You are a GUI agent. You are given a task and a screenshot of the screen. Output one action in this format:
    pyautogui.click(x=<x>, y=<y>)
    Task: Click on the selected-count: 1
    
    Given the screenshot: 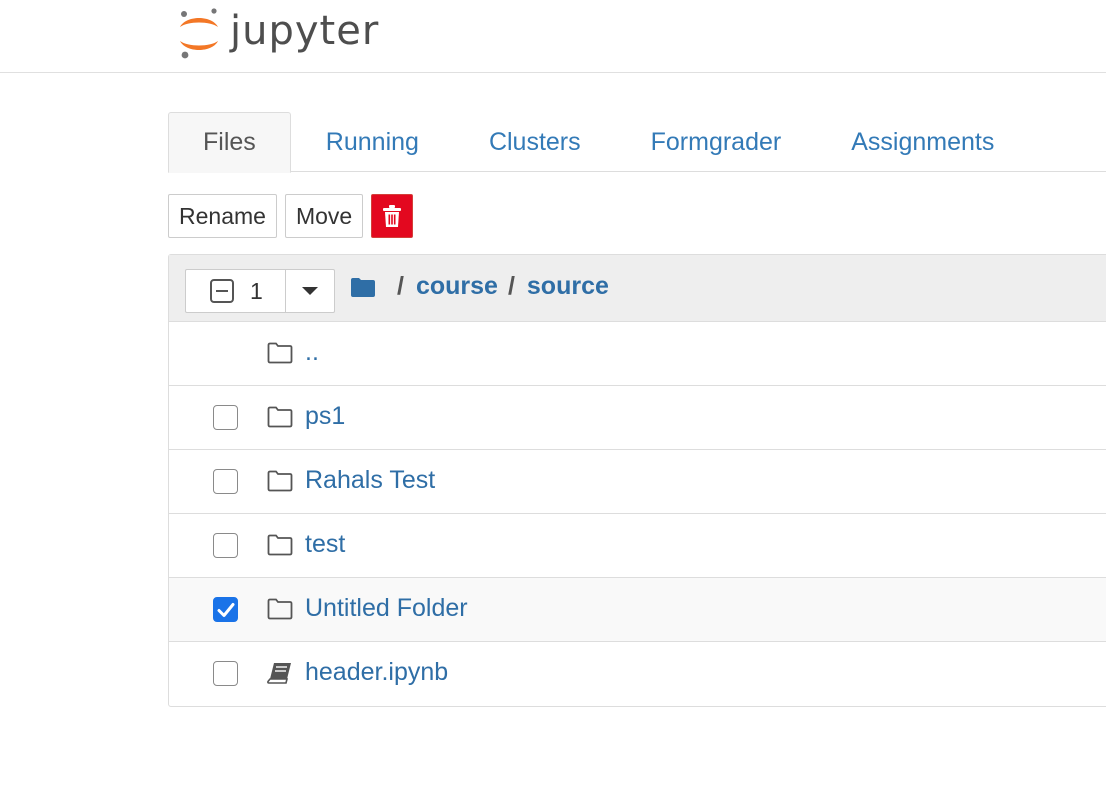 What is the action you would take?
    pyautogui.click(x=256, y=290)
    